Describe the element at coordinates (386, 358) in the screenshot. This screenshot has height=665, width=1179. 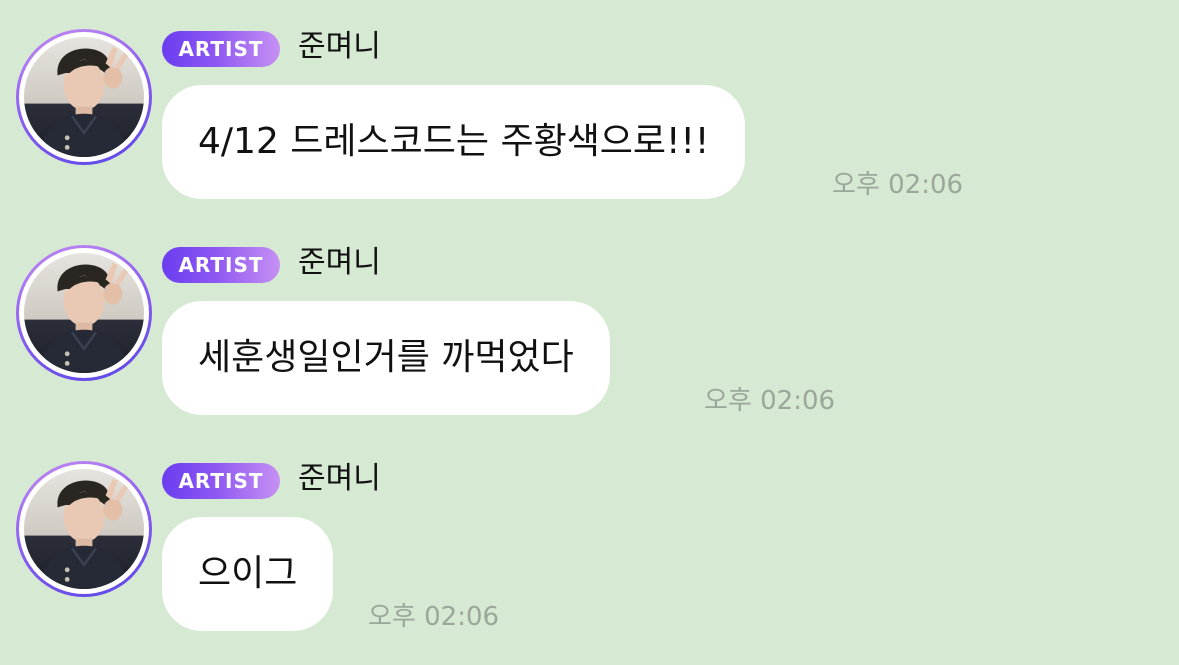
I see `message-bubble: 세훈생일인거를 까먹었다` at that location.